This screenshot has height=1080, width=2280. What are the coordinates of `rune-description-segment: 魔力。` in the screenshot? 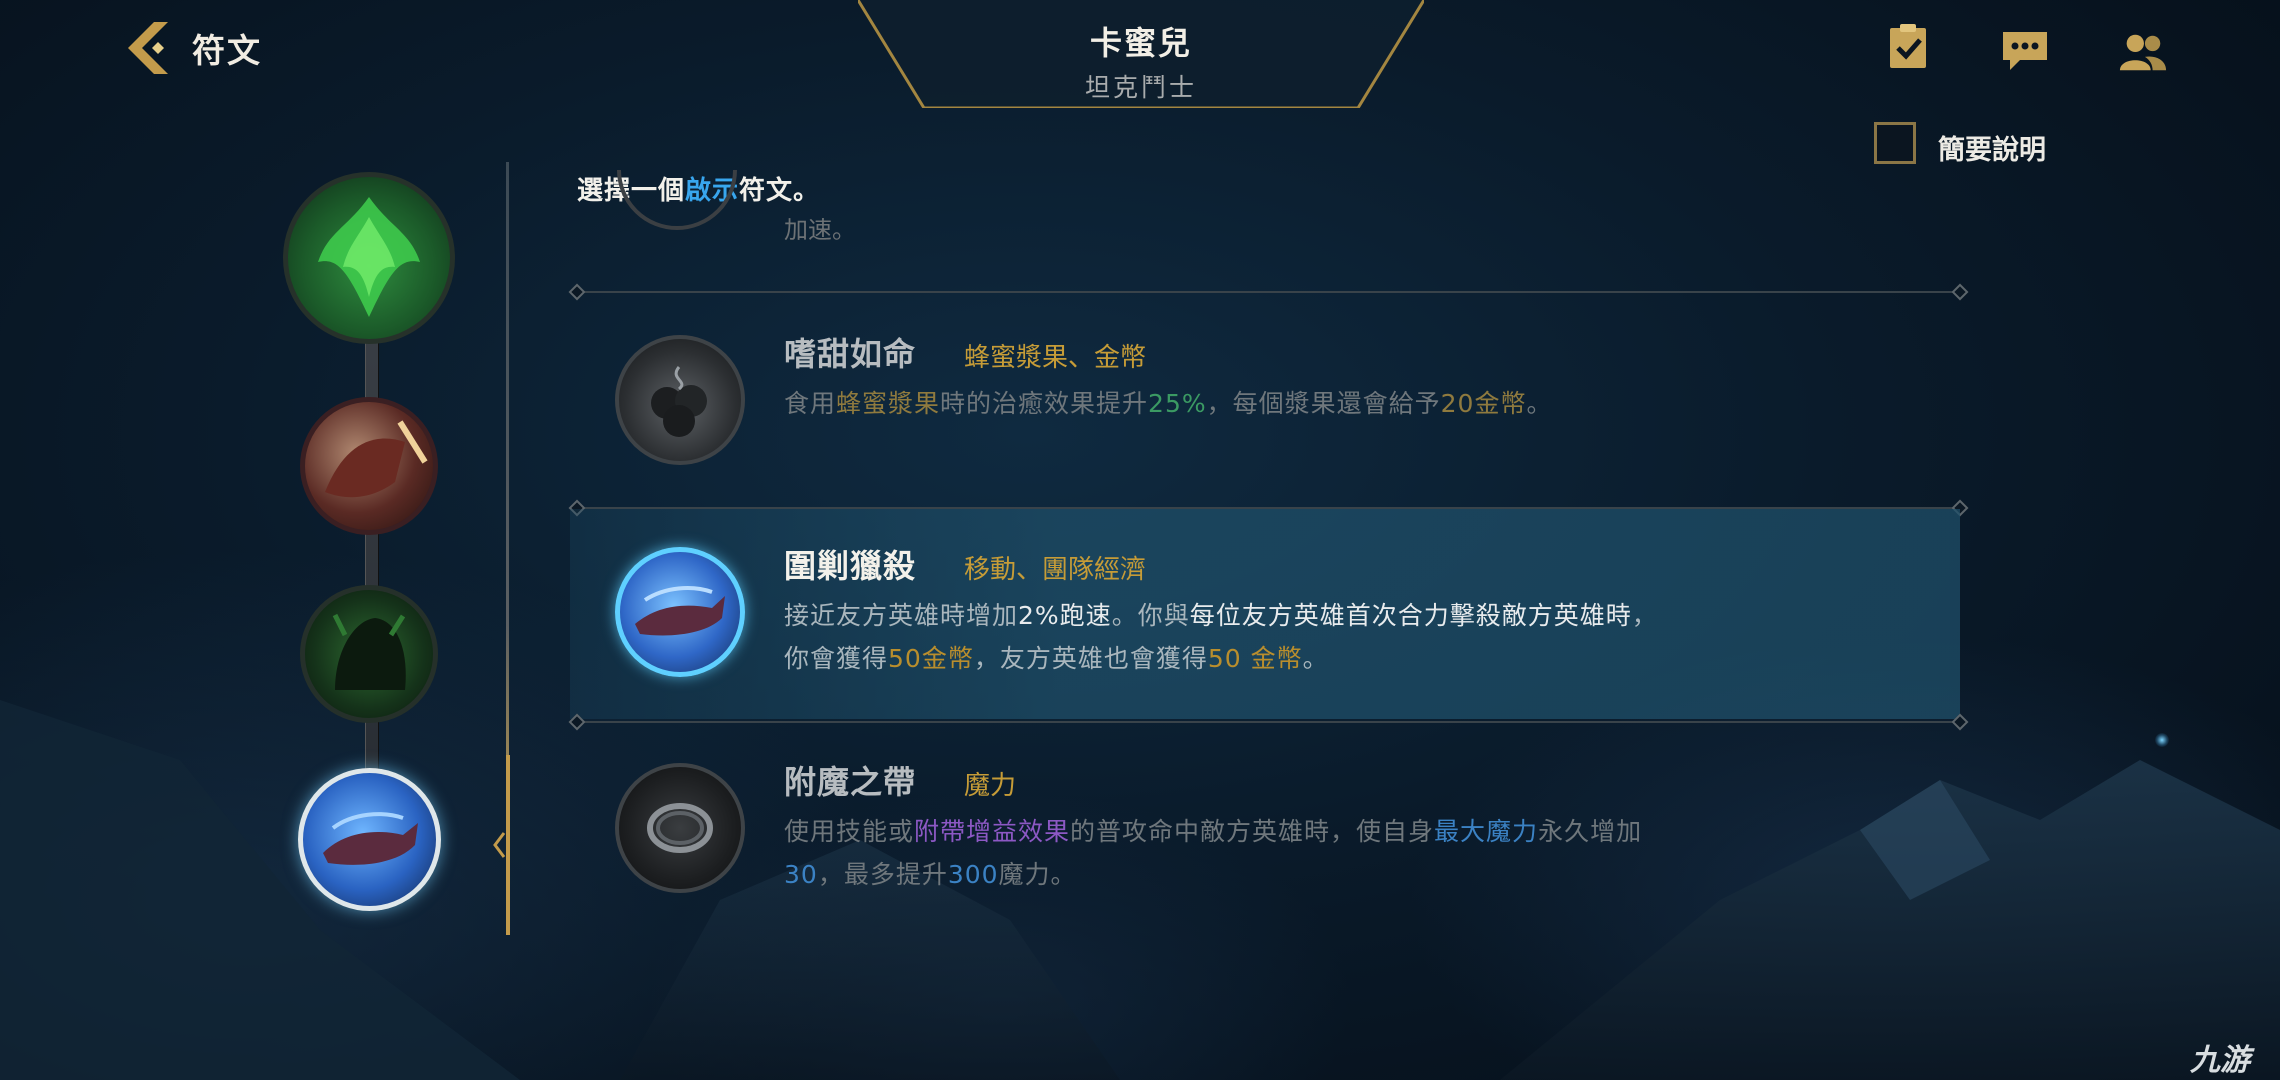 It's located at (1037, 874).